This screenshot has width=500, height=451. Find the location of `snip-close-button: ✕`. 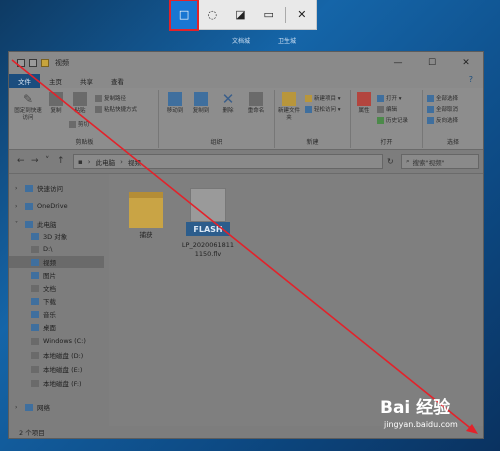

snip-close-button: ✕ is located at coordinates (302, 15).